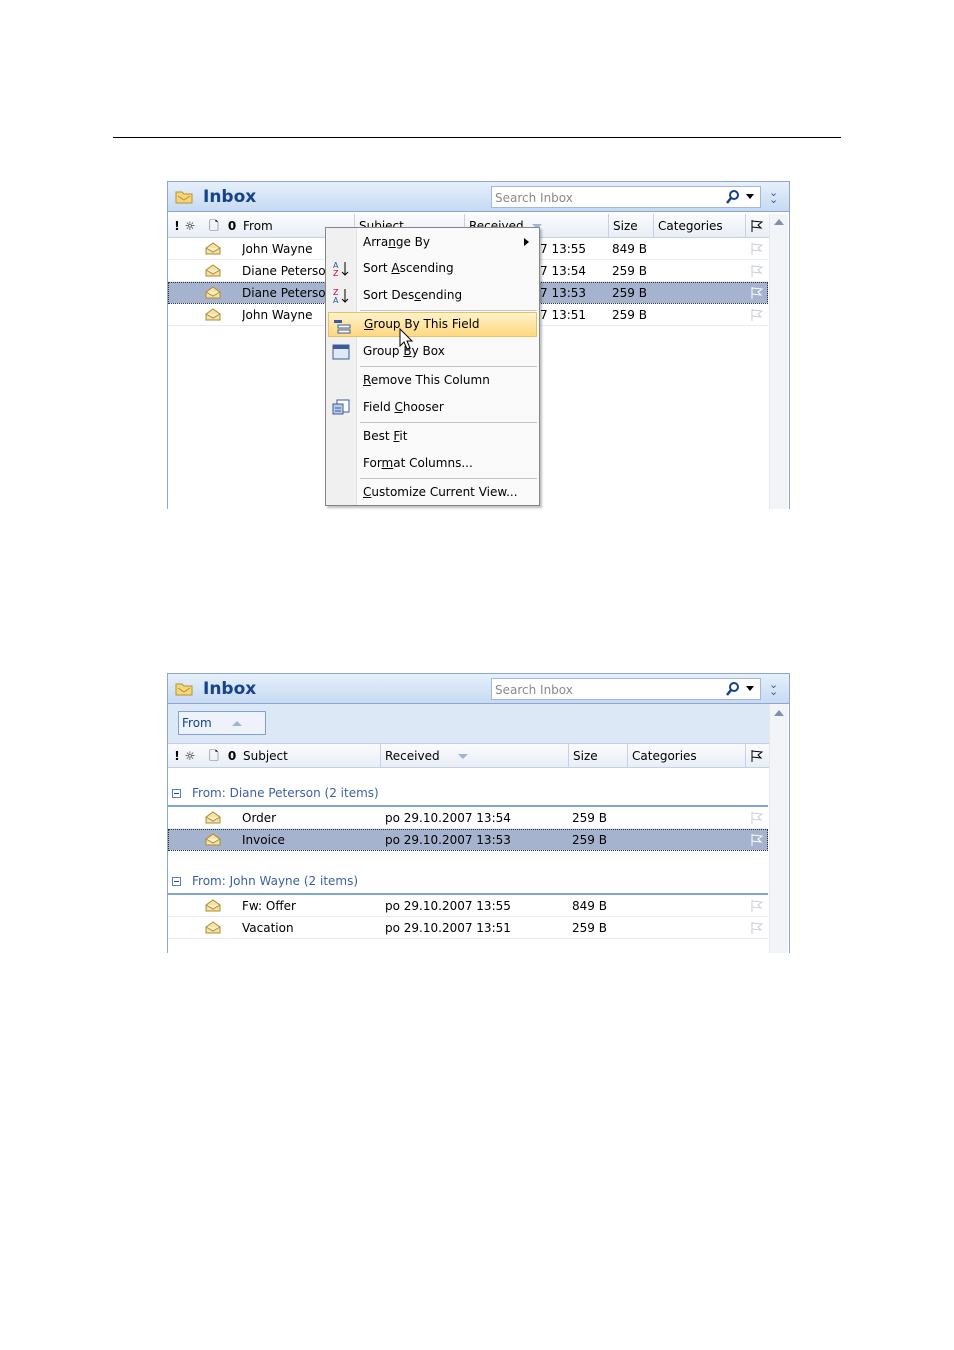 Image resolution: width=954 pixels, height=1350 pixels. Describe the element at coordinates (468, 883) in the screenshot. I see `group-header: From: John Wayne (2 items)` at that location.